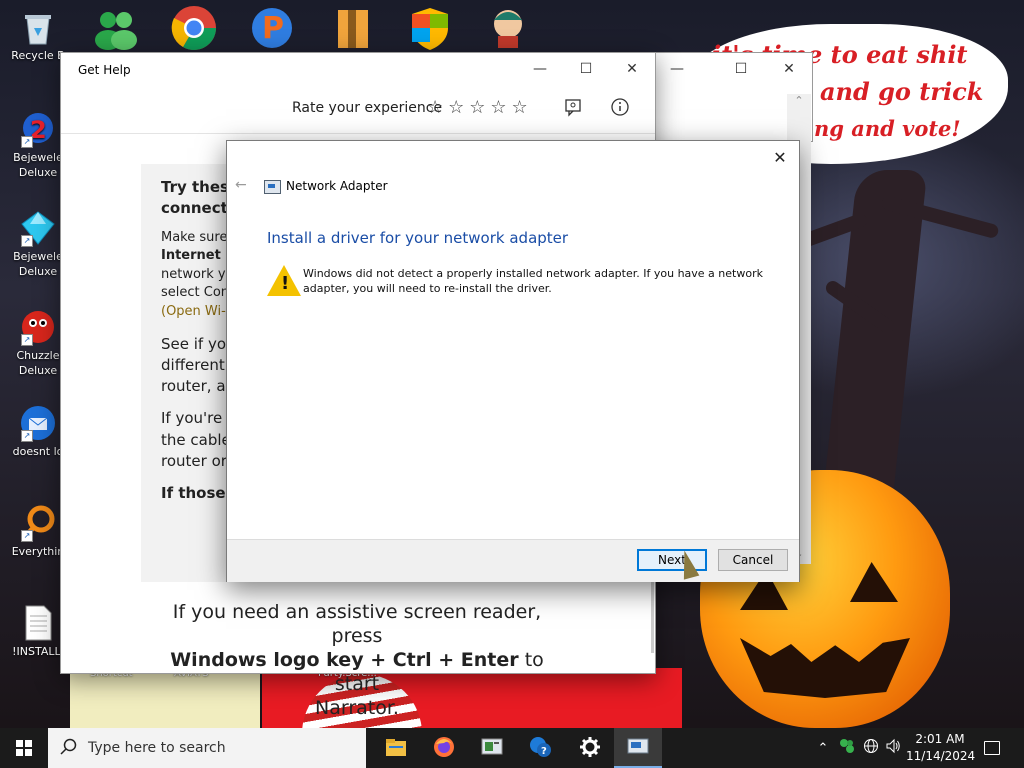 This screenshot has height=768, width=1024. Describe the element at coordinates (198, 344) in the screenshot. I see `card-text: See if you` at that location.